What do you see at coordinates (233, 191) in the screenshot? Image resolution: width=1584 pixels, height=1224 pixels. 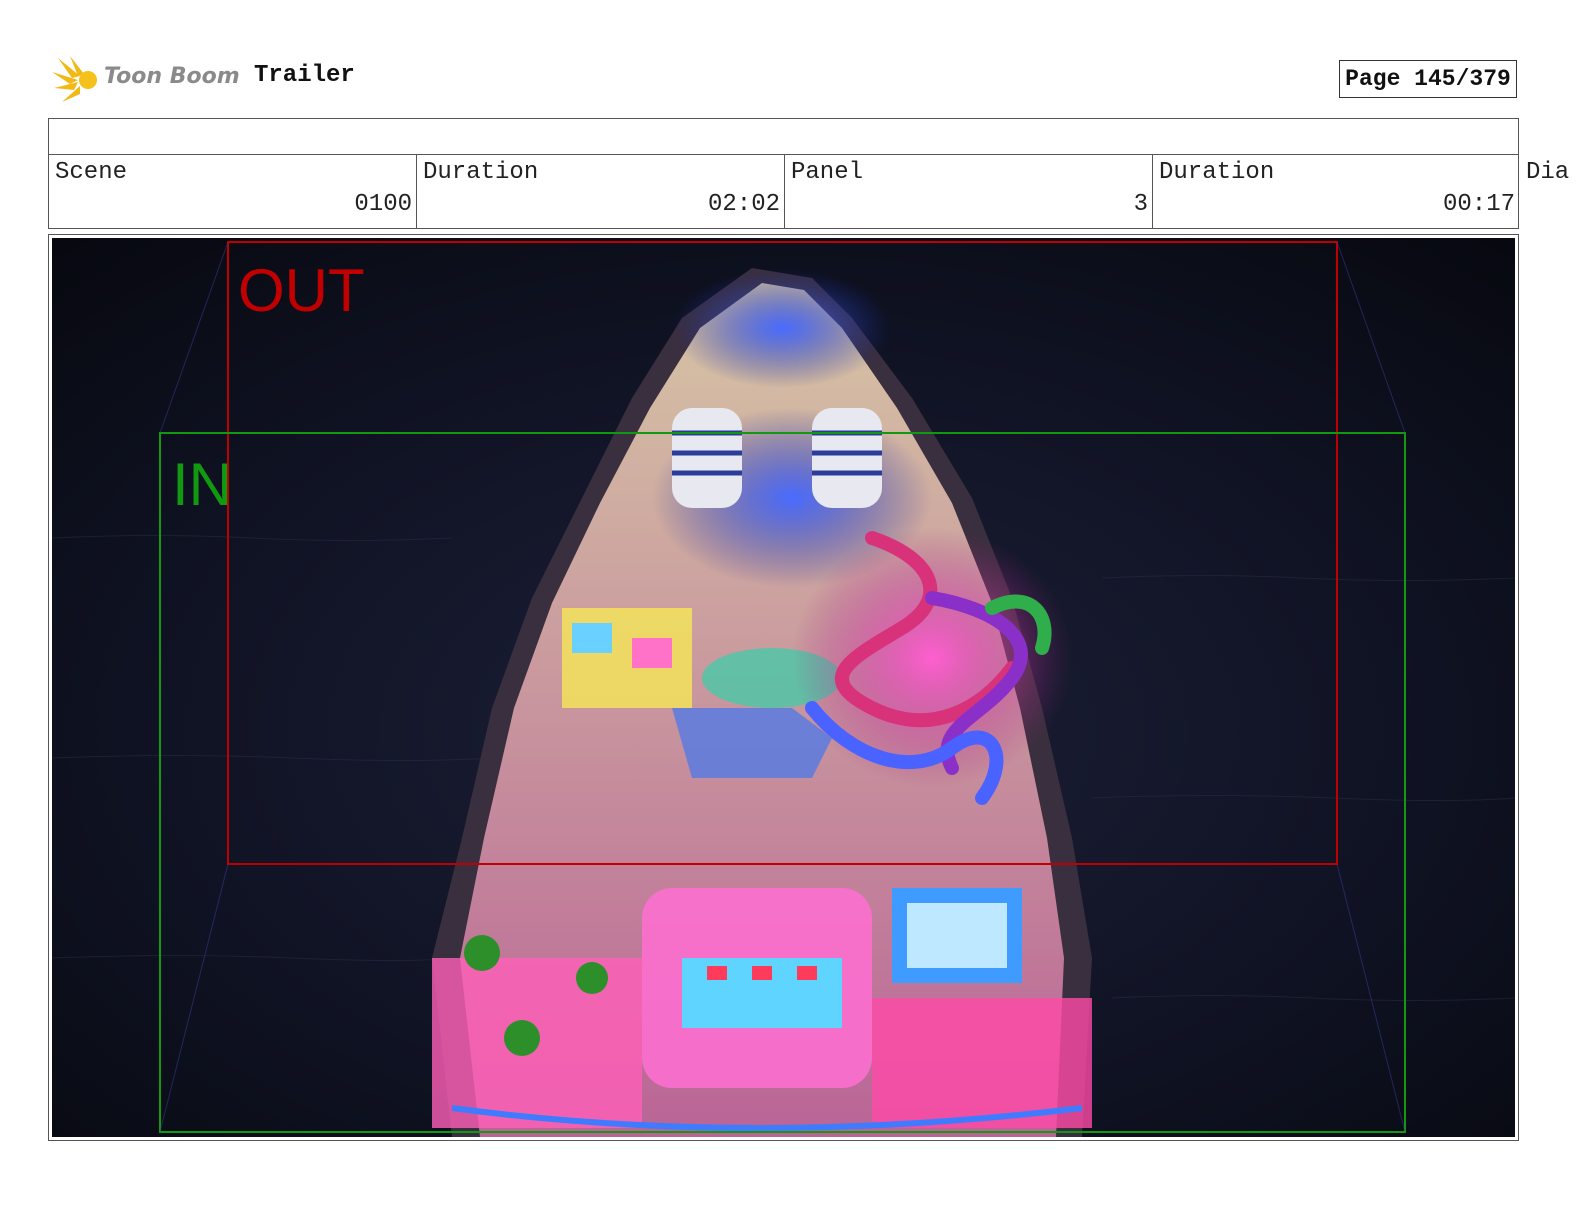 I see `scene-cell: Scene 0100` at bounding box center [233, 191].